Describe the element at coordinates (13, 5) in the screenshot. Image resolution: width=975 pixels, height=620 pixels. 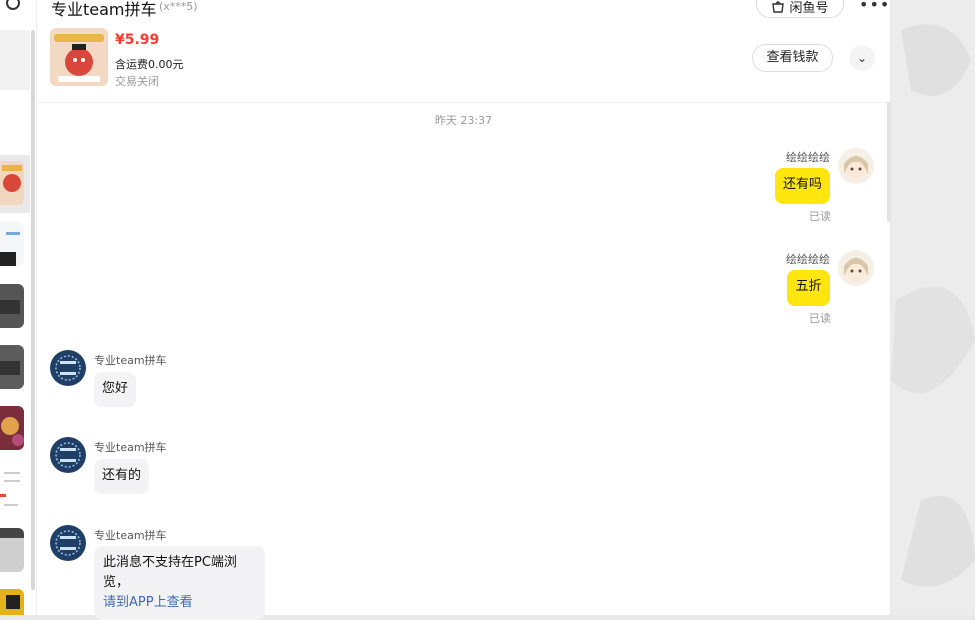
I see `settings-icon` at that location.